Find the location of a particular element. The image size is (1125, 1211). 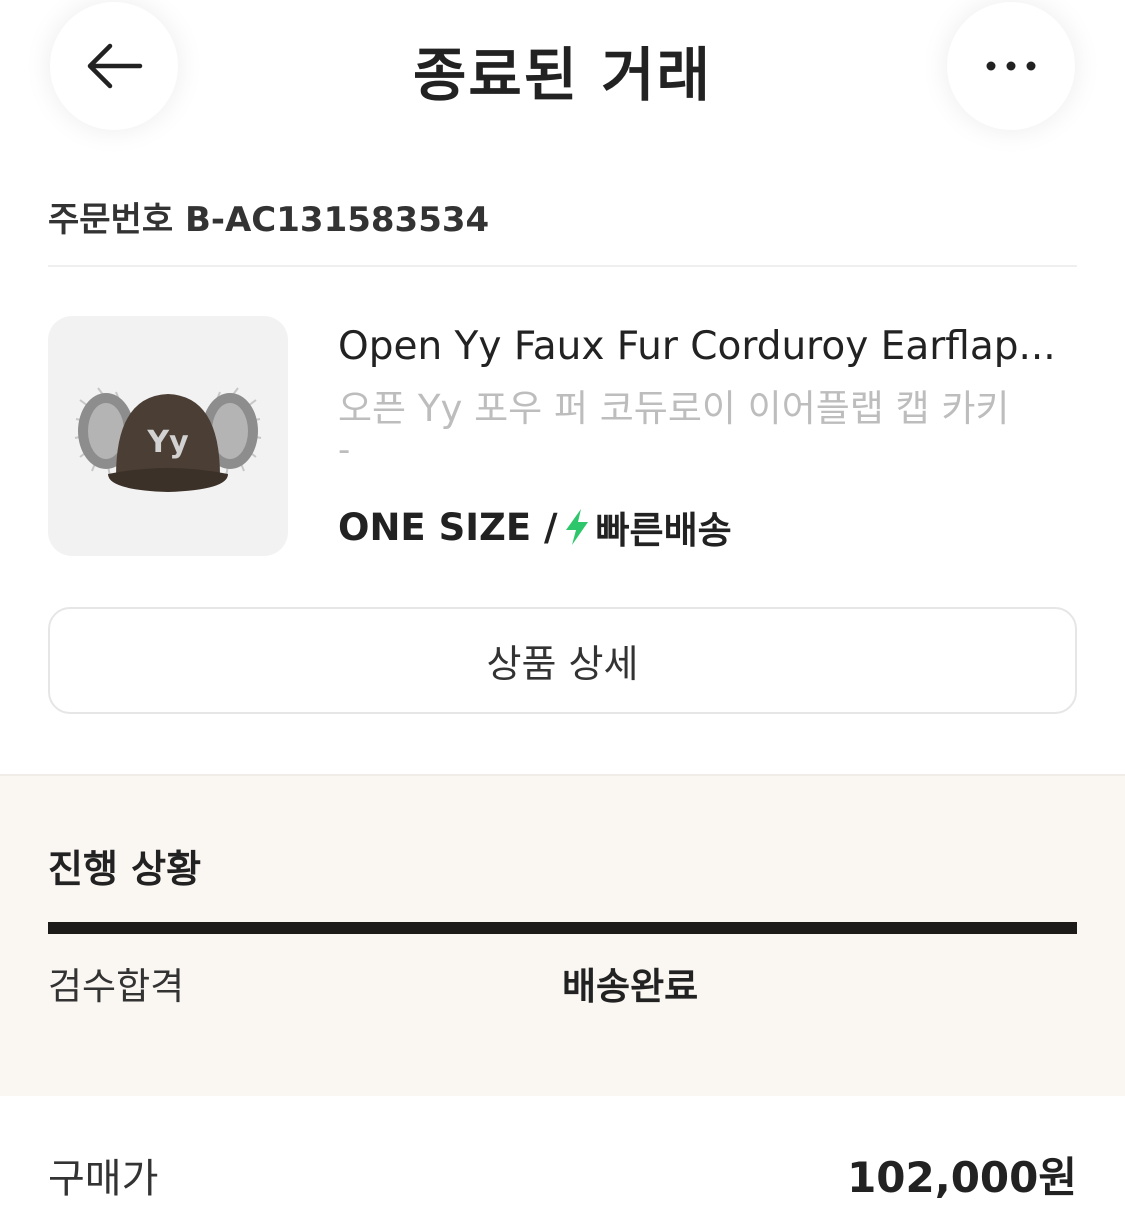

shipping-label: 빠른배송 is located at coordinates (663, 530).